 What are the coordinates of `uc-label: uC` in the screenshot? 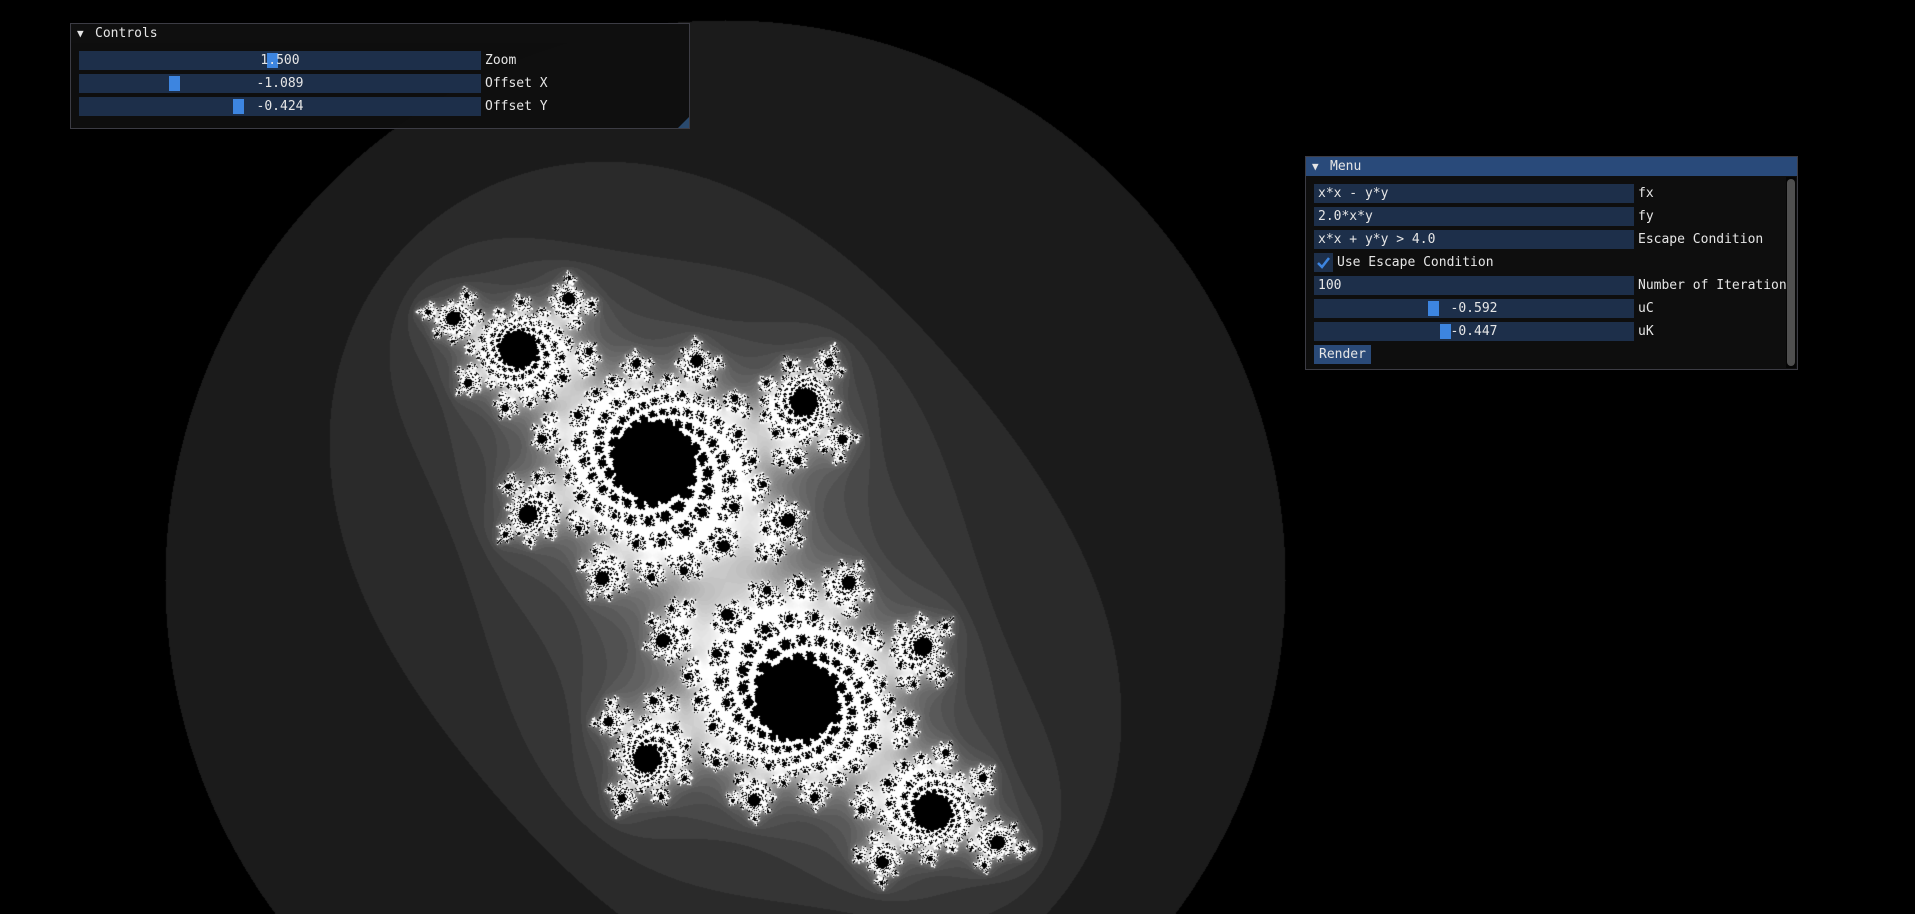 It's located at (1646, 308).